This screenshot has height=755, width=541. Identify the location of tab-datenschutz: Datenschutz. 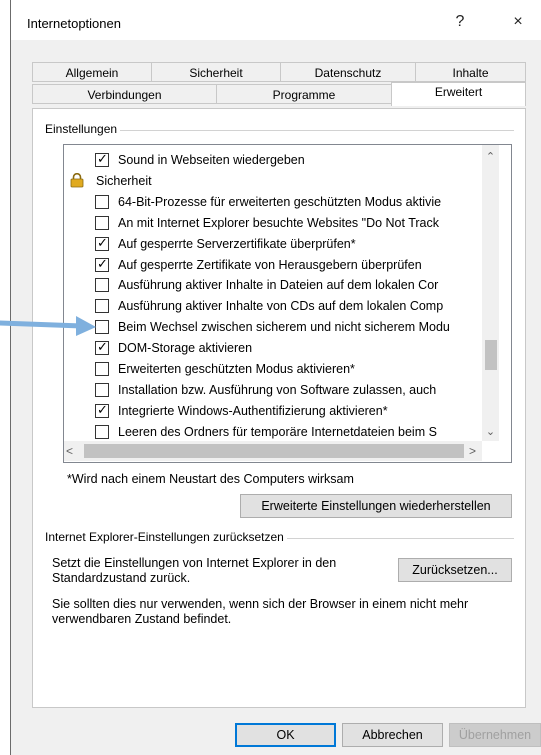
(348, 72).